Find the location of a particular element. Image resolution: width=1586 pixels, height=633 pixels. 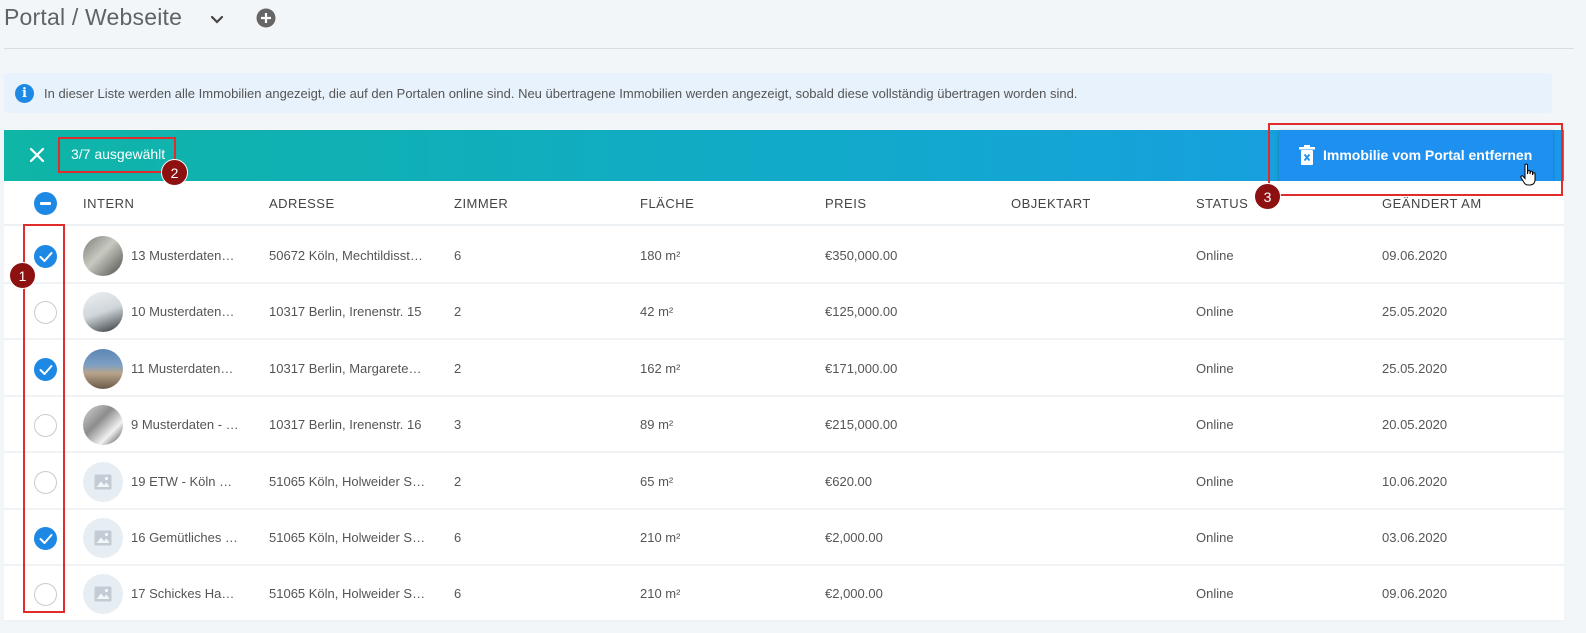

cell-preis: €171,000.00 is located at coordinates (861, 368).